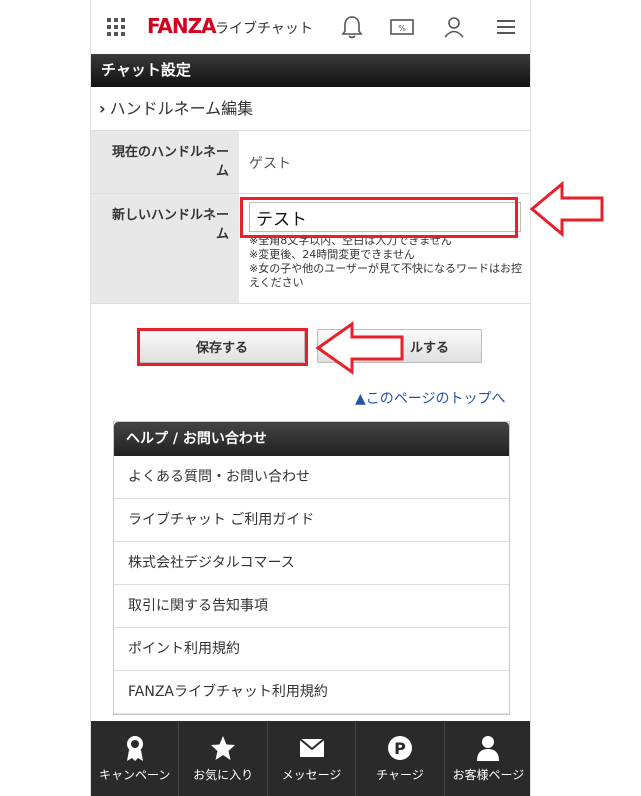 Image resolution: width=641 pixels, height=796 pixels. I want to click on nav-campaign-label: キャンペーン, so click(135, 775).